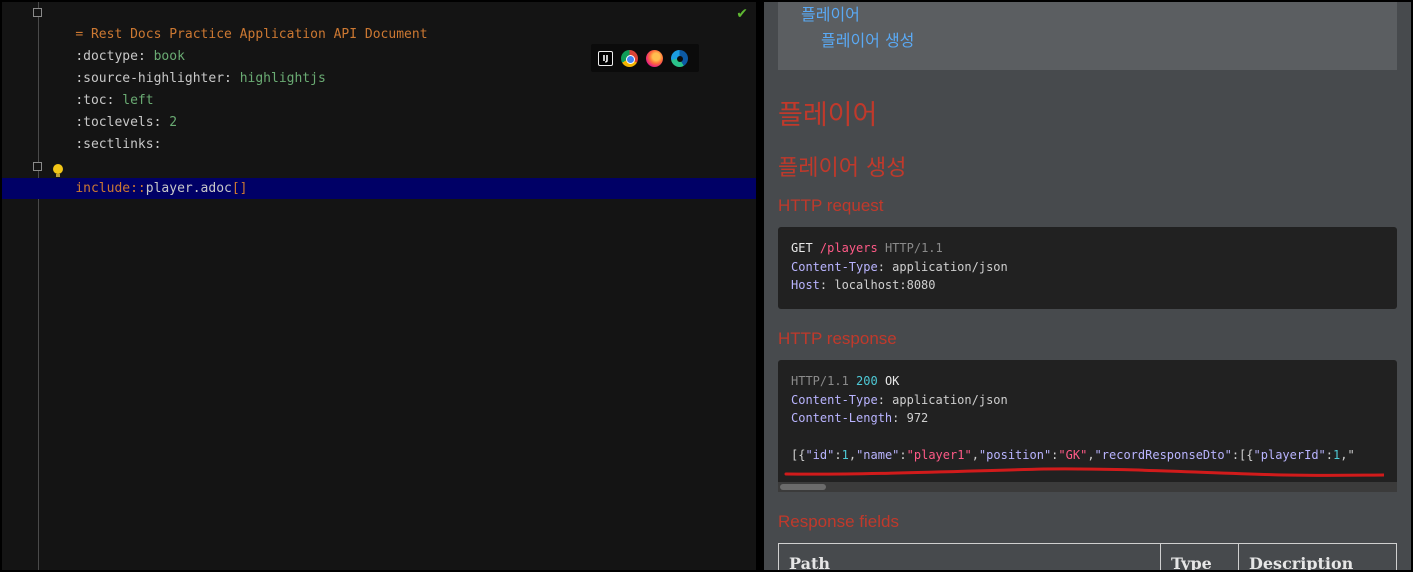 The height and width of the screenshot is (572, 1413). What do you see at coordinates (239, 188) in the screenshot?
I see `include-brackets: []` at bounding box center [239, 188].